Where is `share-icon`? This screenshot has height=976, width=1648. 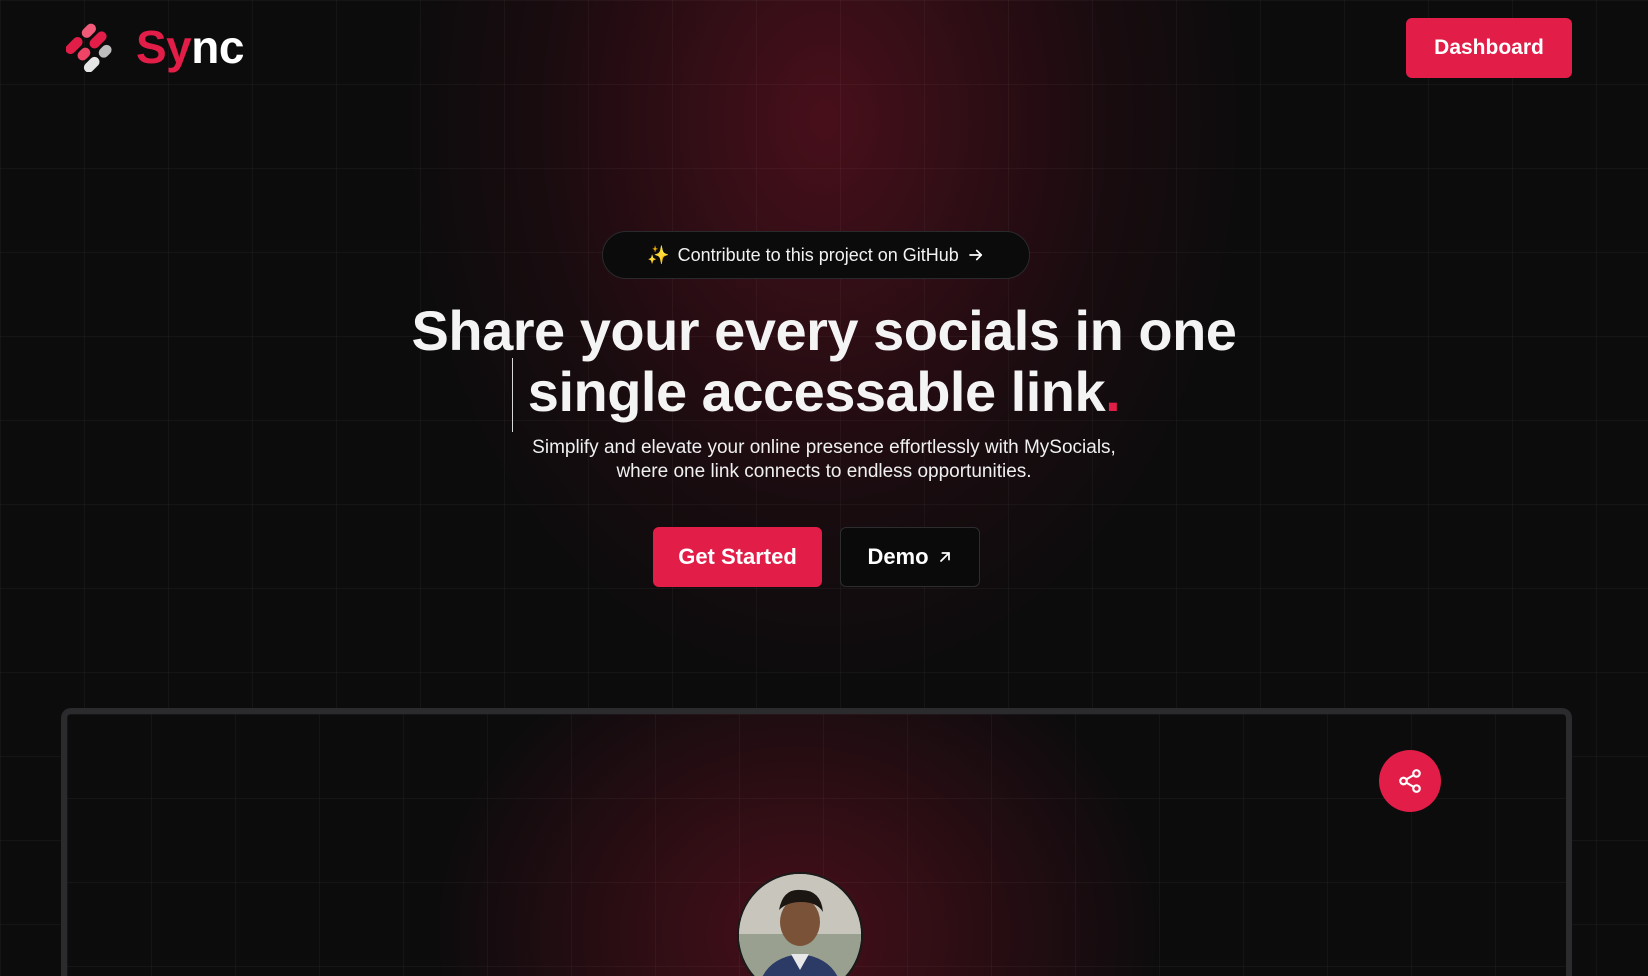 share-icon is located at coordinates (1410, 781).